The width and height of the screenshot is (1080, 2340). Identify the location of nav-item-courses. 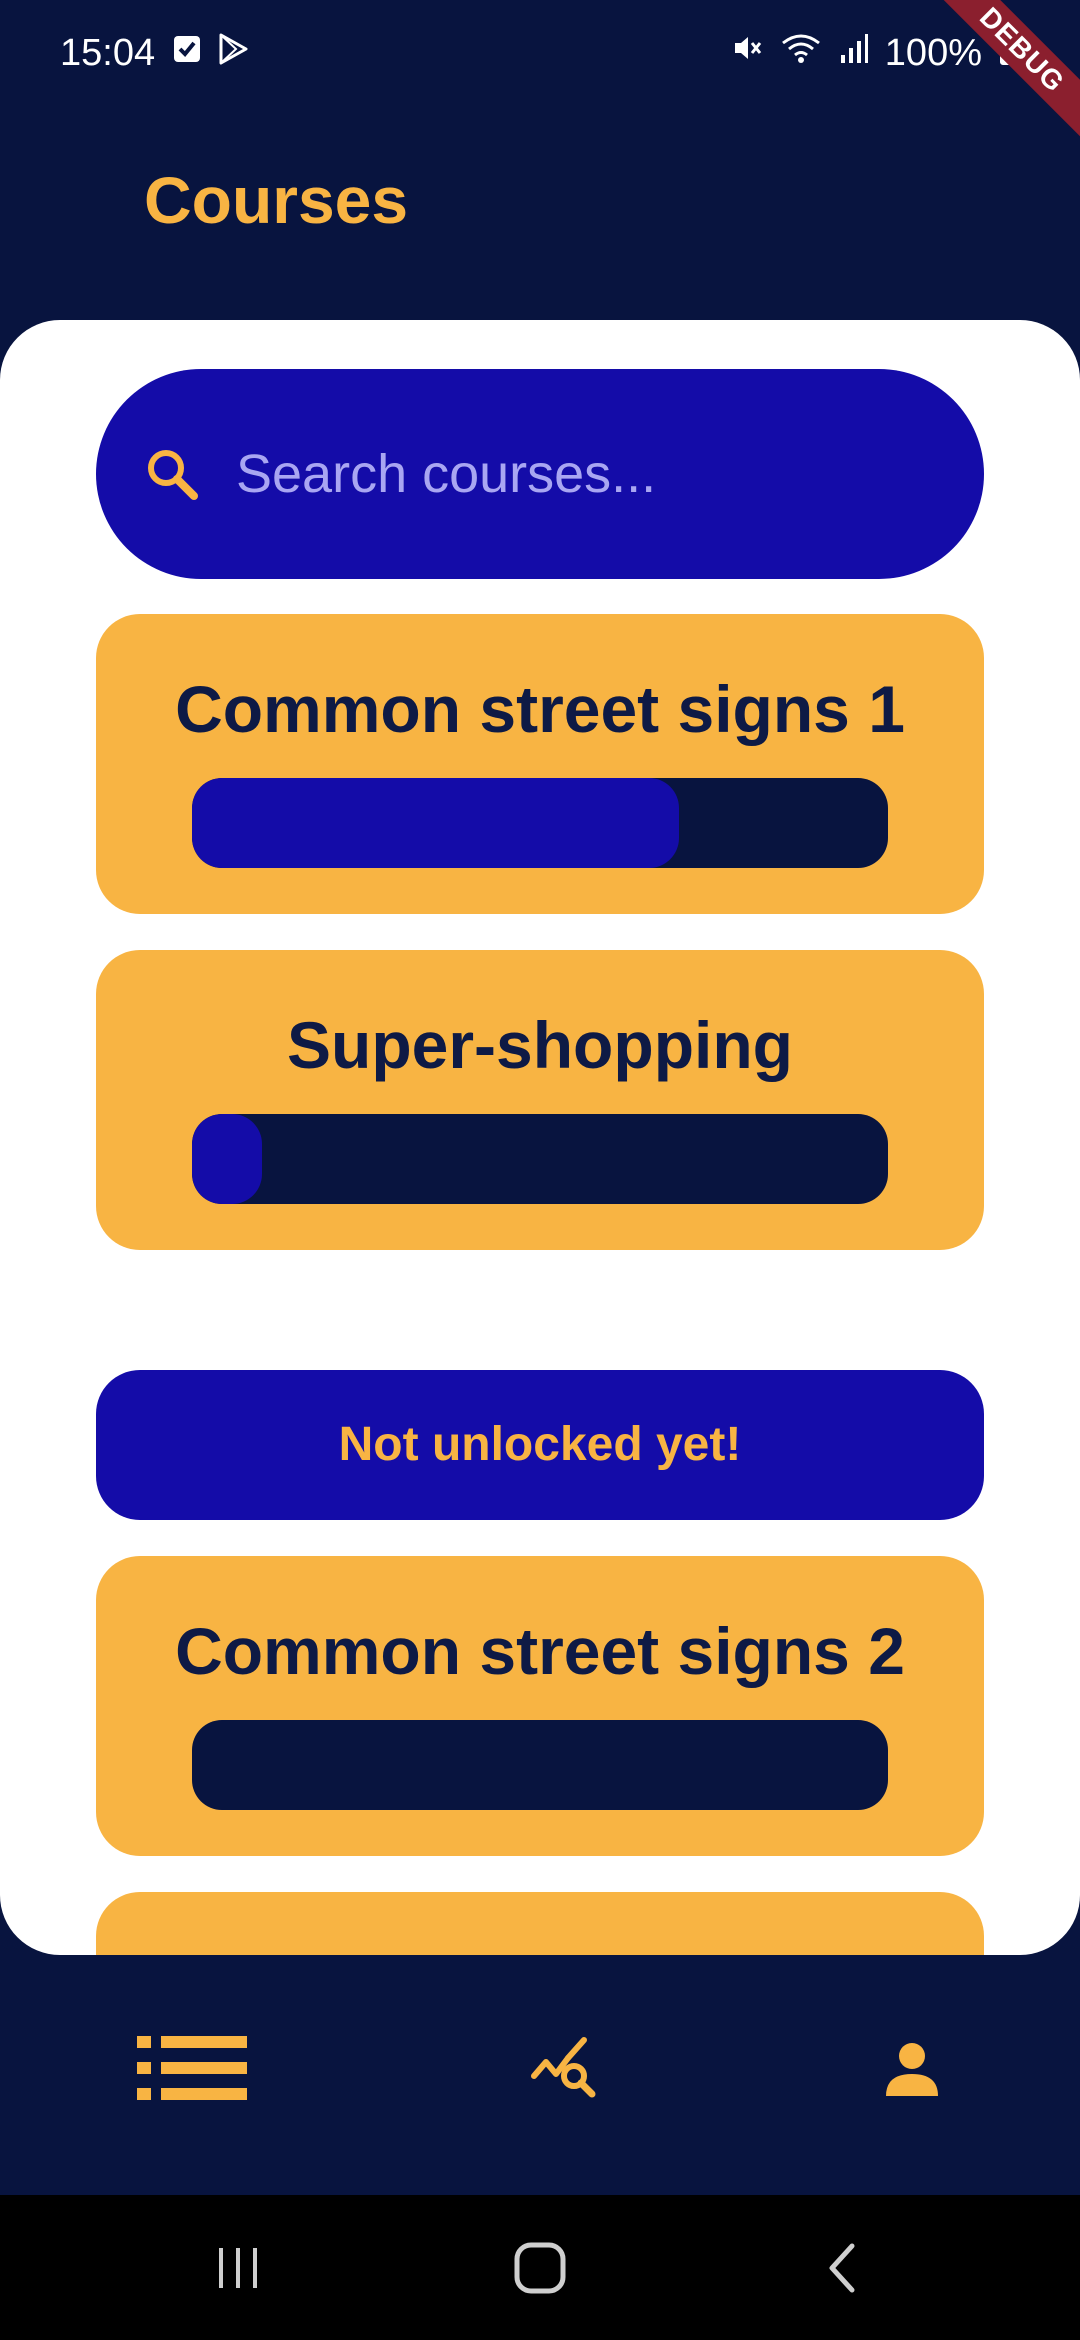
(192, 2070).